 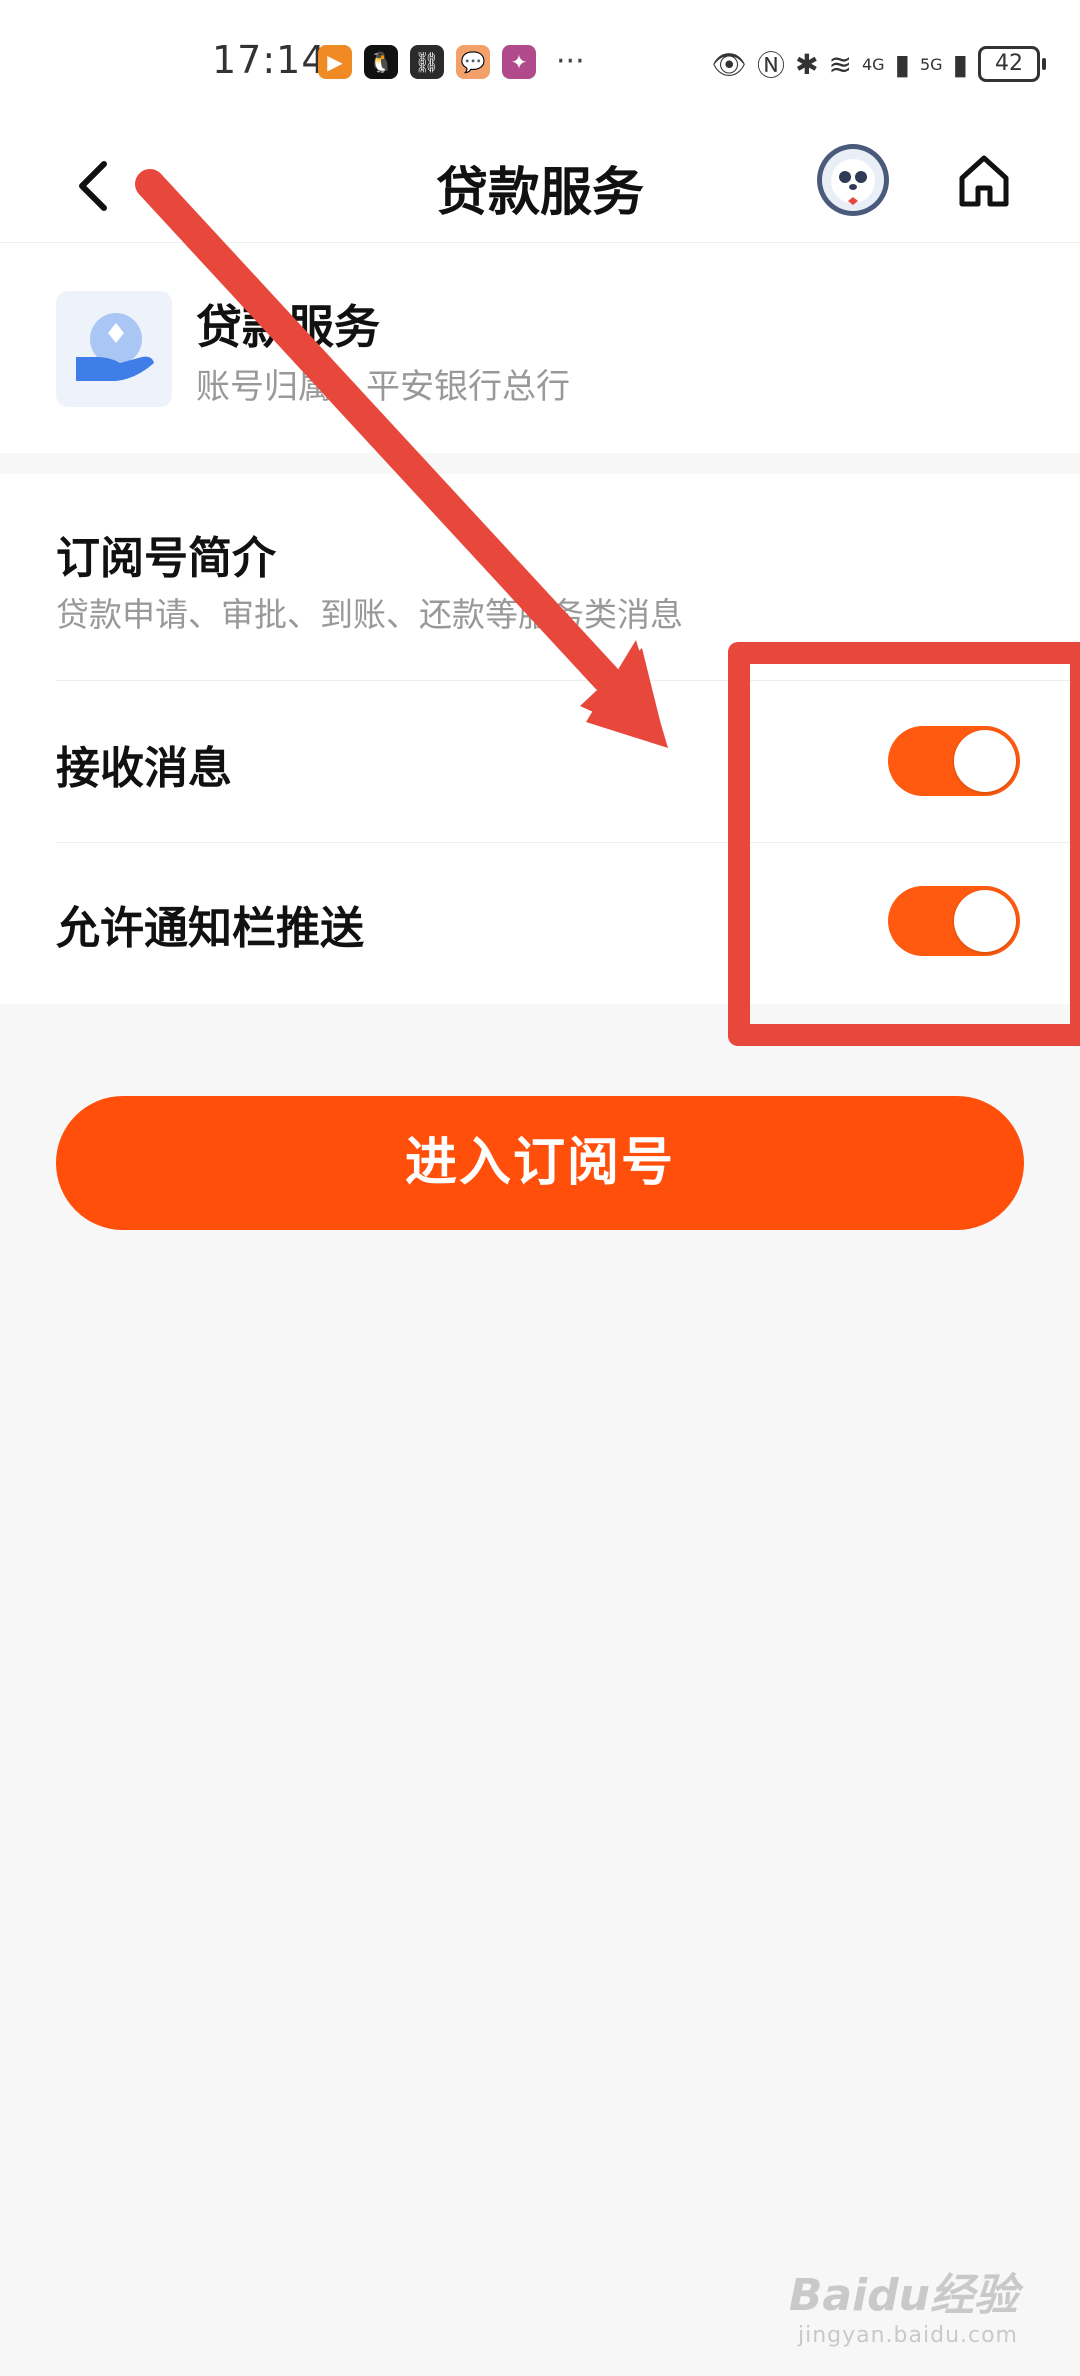 I want to click on status-bar: 17:14 ▶ 🐧 ⛓ 💬 ✦ ··· 👁 Ⓝ ✱ ≋ 4G ▮ 5G ▮ 42, so click(x=540, y=65).